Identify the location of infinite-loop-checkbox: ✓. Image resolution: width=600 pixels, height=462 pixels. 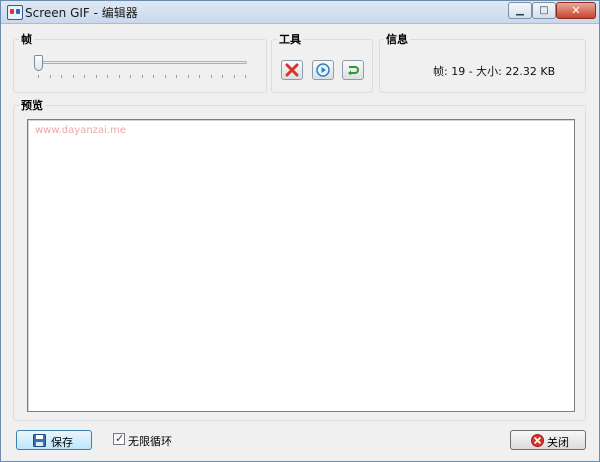
(119, 438).